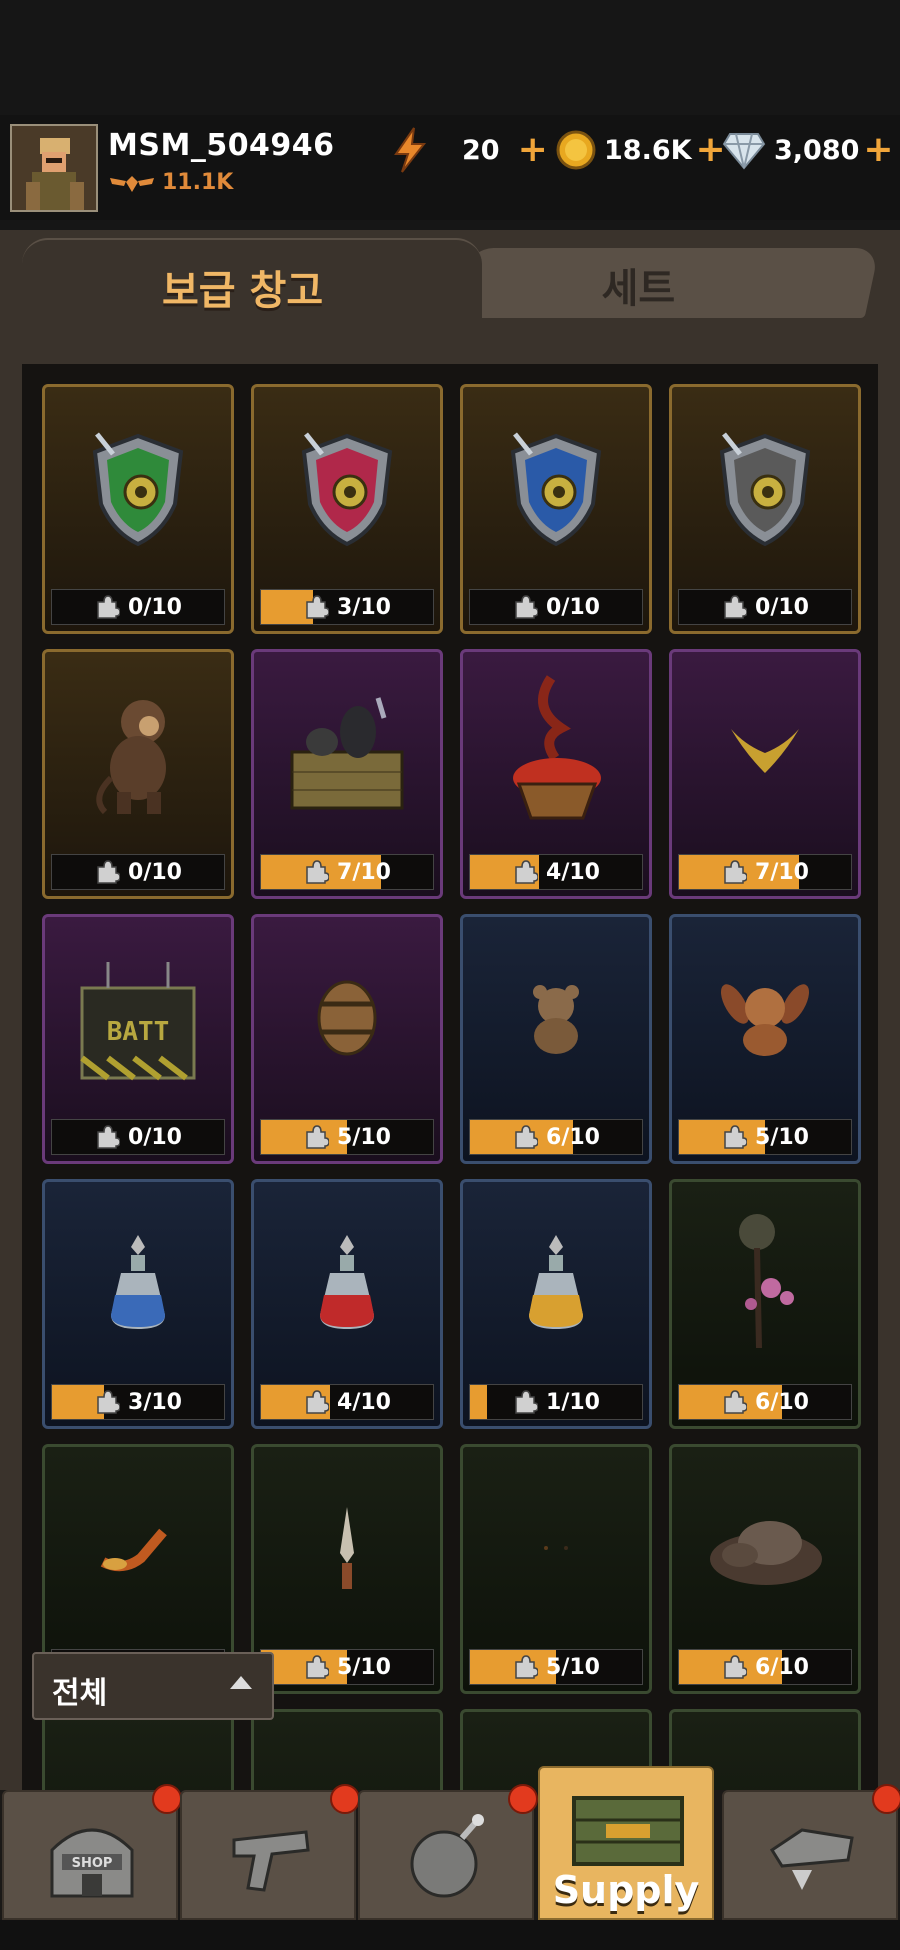 The height and width of the screenshot is (1950, 900). Describe the element at coordinates (364, 1402) in the screenshot. I see `progress-value: 4/10` at that location.